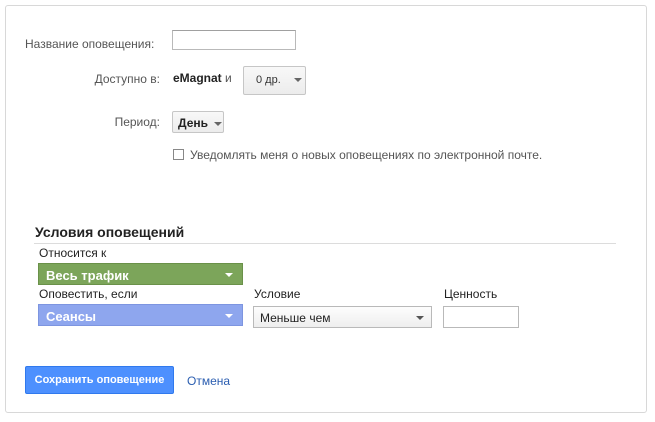  I want to click on value-input, so click(481, 317).